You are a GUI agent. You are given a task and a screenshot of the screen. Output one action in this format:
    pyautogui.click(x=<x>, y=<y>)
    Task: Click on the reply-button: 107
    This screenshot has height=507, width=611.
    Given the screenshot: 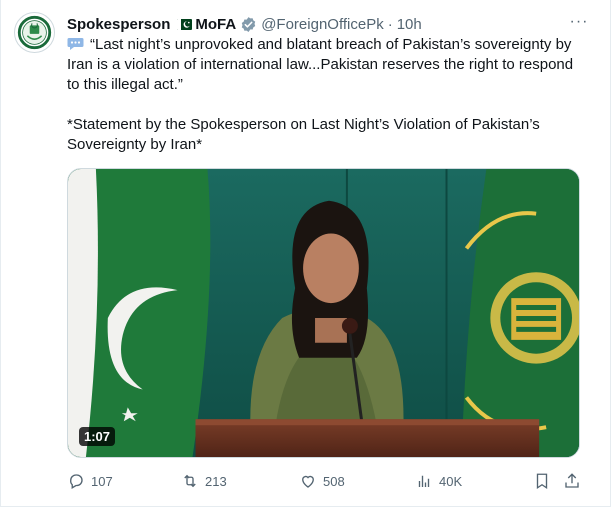 What is the action you would take?
    pyautogui.click(x=90, y=481)
    